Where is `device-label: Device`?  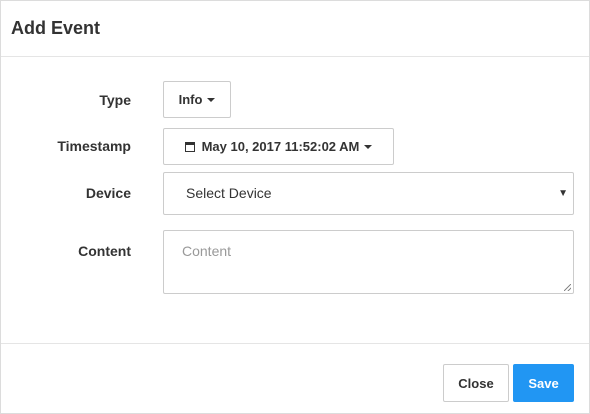 device-label: Device is located at coordinates (108, 193).